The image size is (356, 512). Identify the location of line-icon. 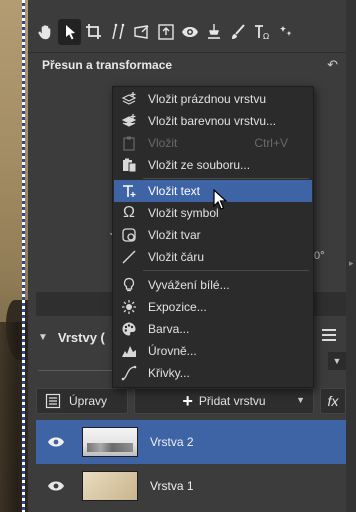
(129, 257).